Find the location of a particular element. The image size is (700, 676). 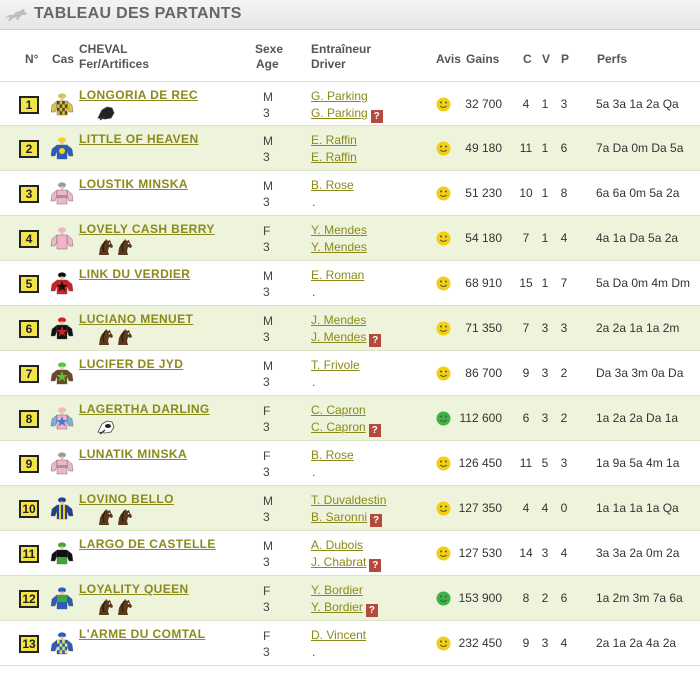

trainer-name: T. Frivole is located at coordinates (335, 365).